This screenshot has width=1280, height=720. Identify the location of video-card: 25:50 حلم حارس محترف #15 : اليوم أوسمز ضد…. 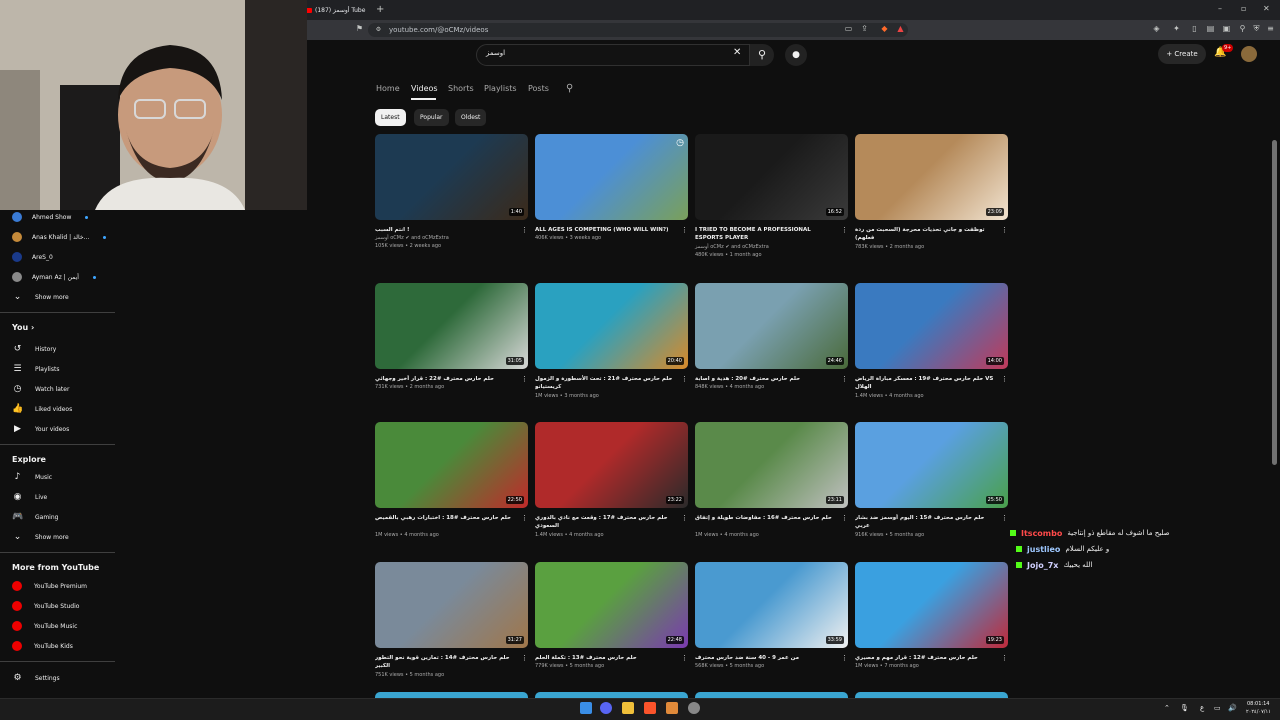
(932, 482).